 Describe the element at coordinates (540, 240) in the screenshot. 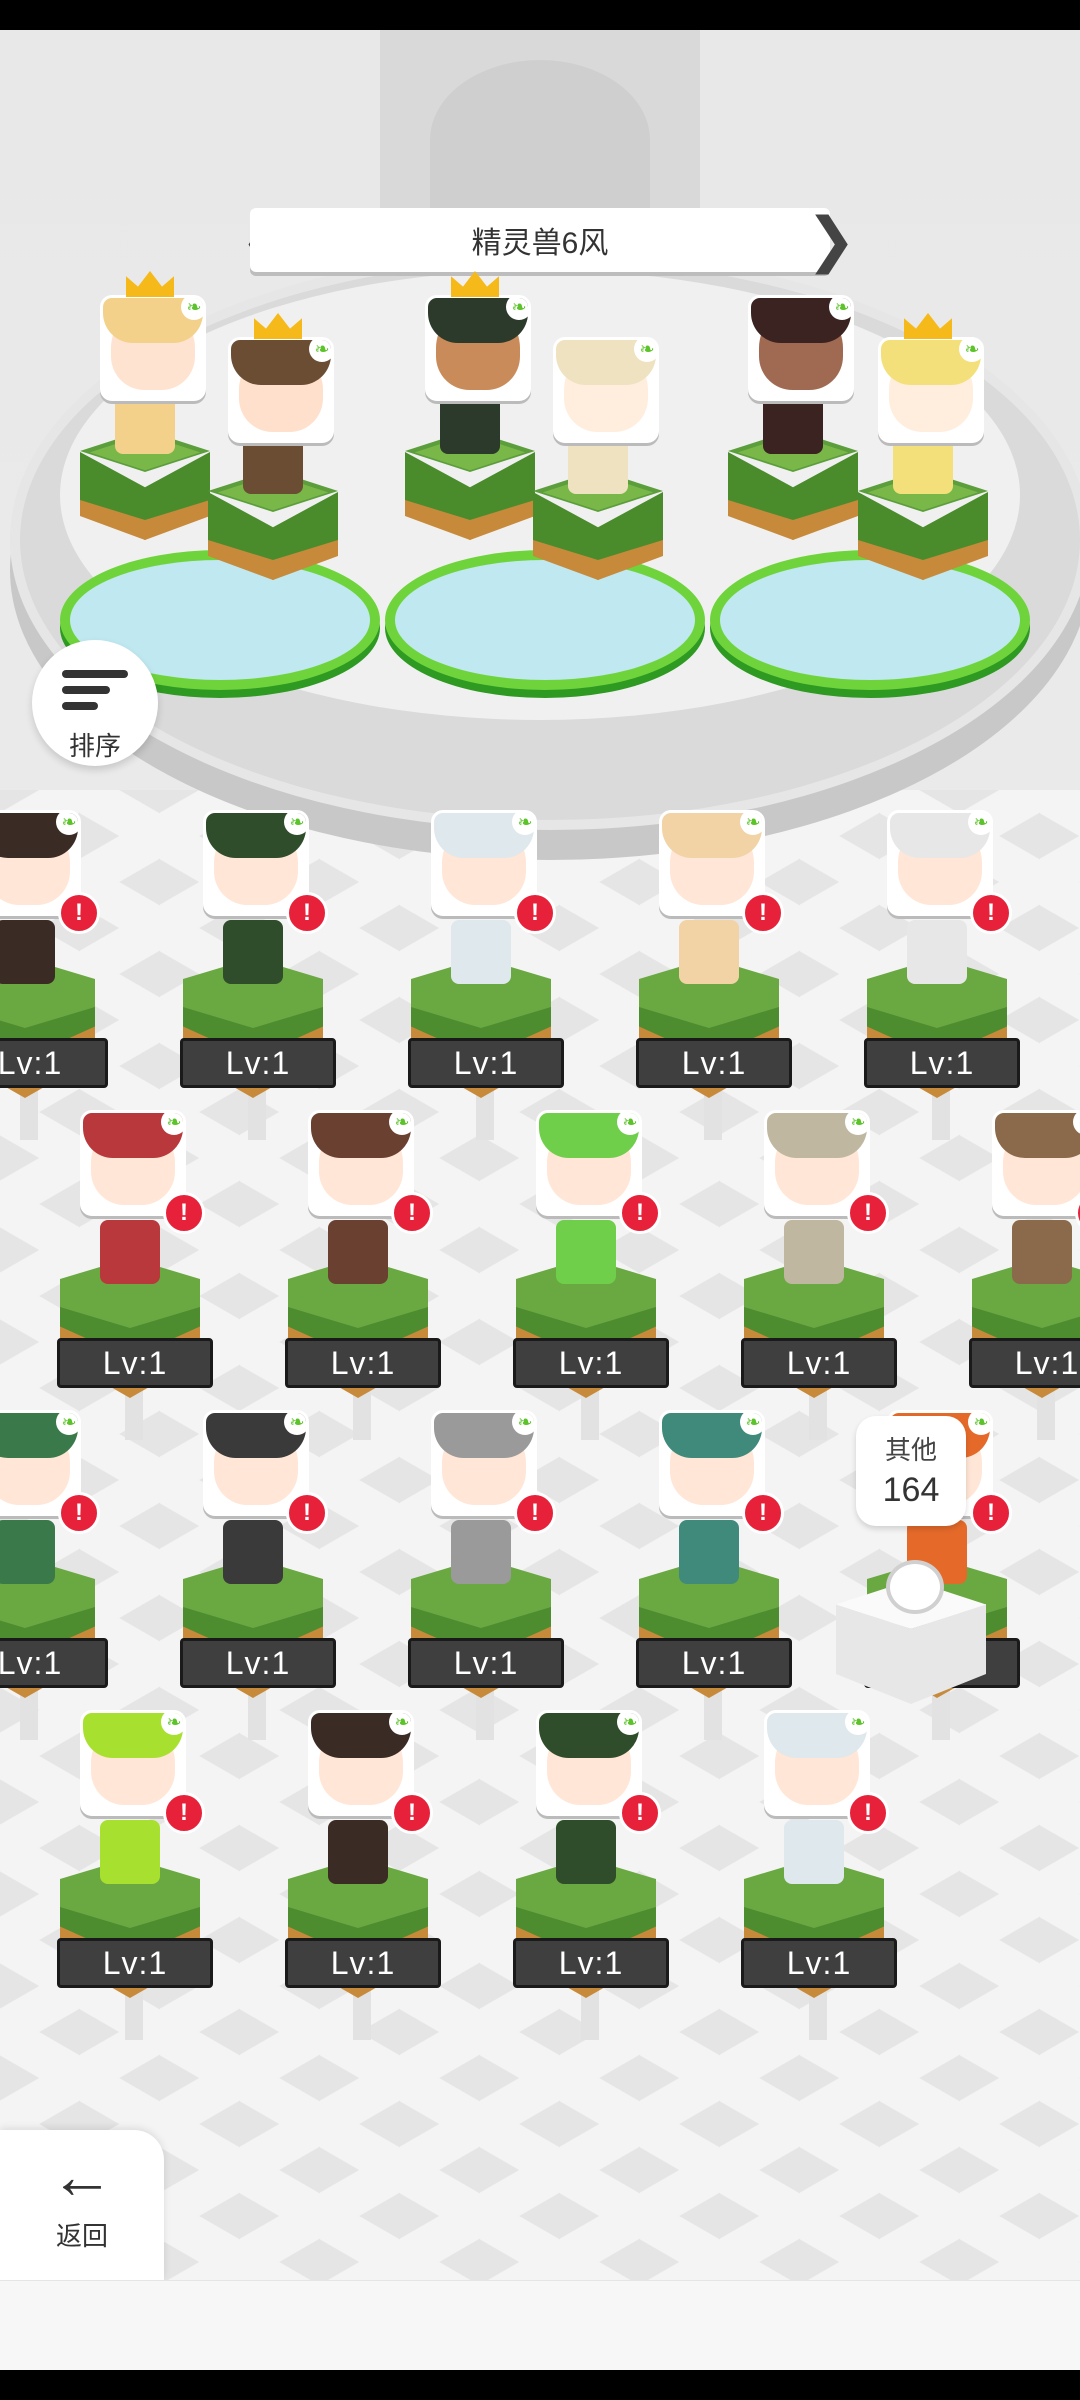

I see `team-title: 精灵兽6风` at that location.